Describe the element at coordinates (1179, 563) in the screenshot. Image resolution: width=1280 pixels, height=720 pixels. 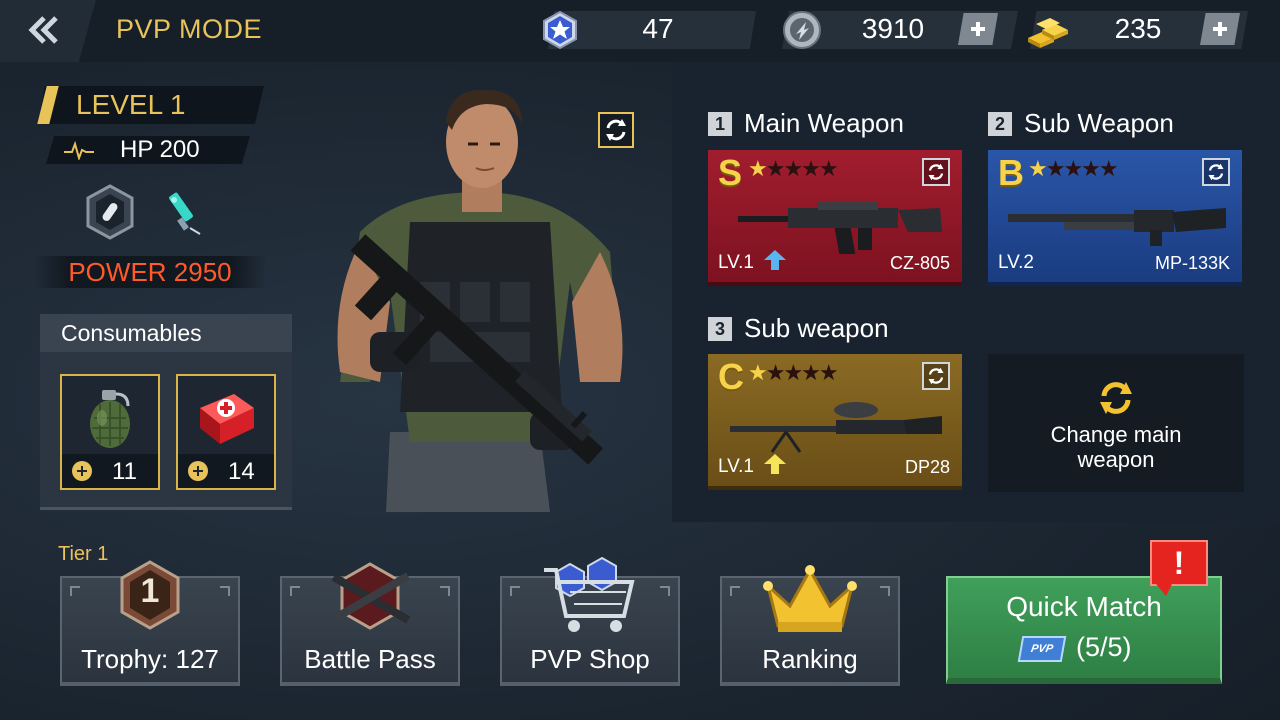
I see `alert-badge-icon: !` at that location.